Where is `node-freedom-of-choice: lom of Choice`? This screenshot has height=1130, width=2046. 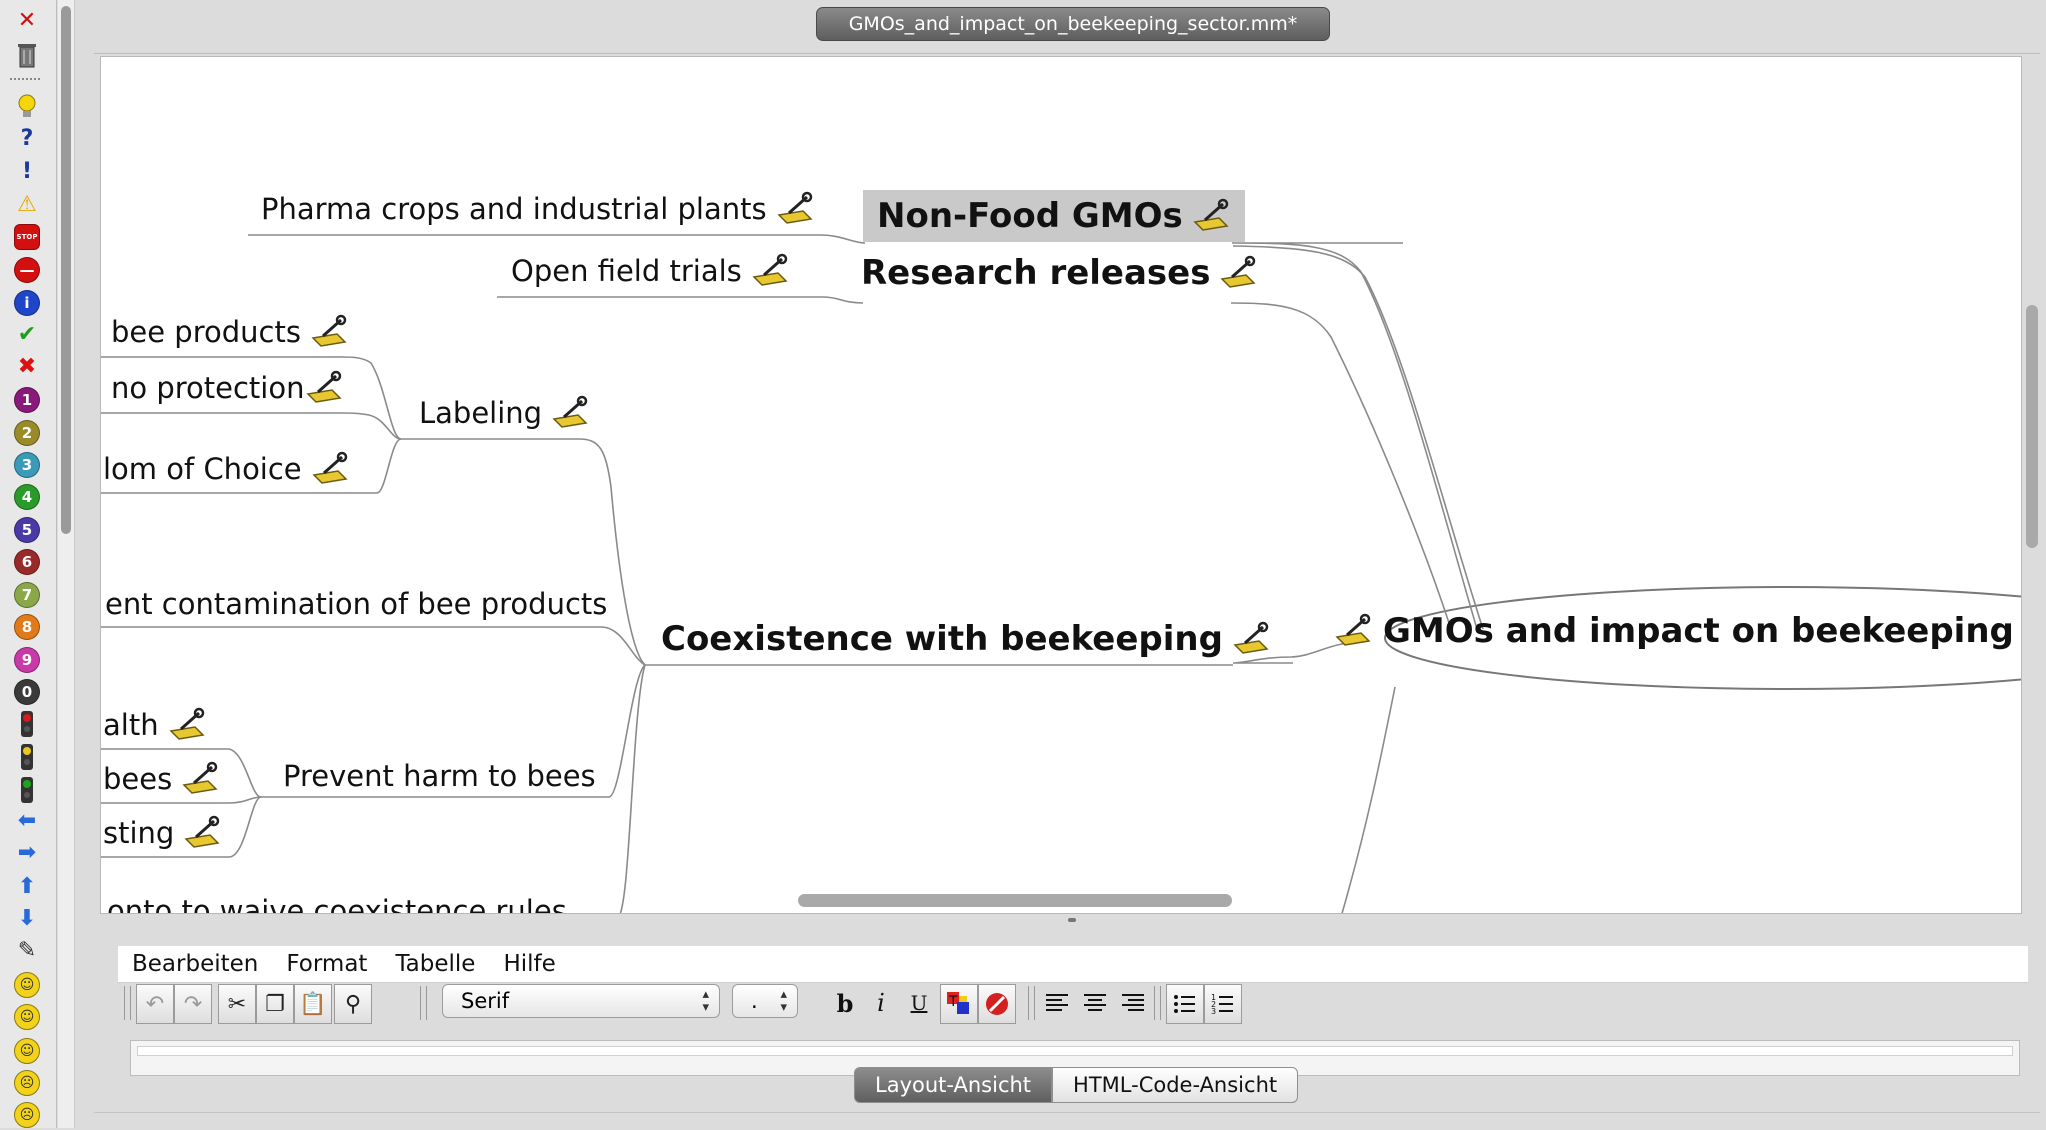
node-freedom-of-choice: lom of Choice is located at coordinates (226, 469).